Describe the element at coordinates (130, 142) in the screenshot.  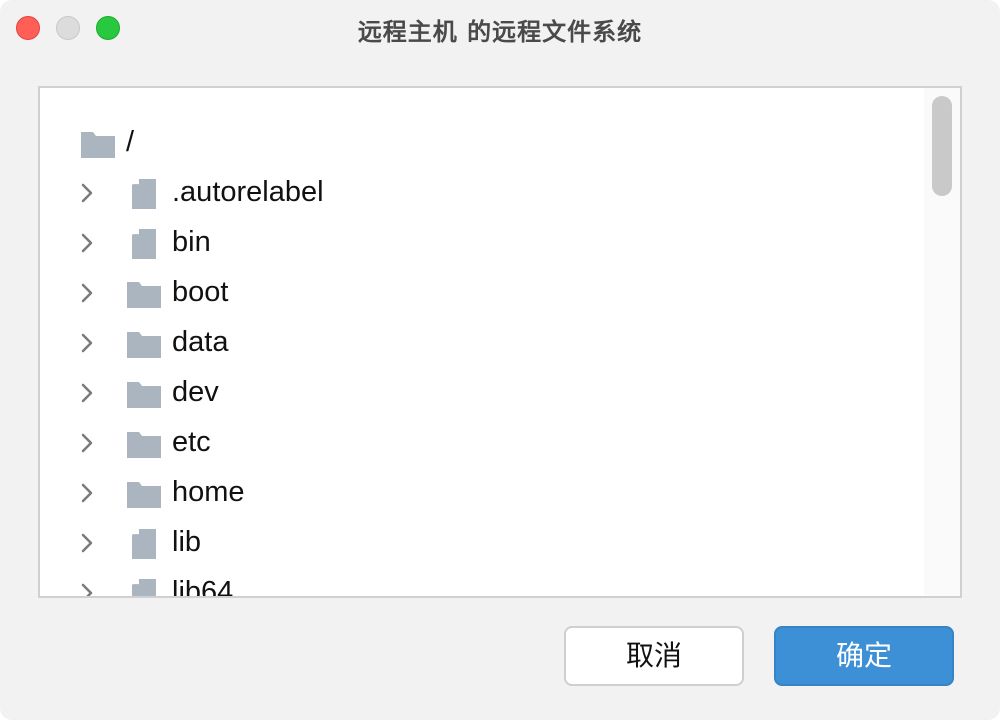
I see `tree-row-label: /` at that location.